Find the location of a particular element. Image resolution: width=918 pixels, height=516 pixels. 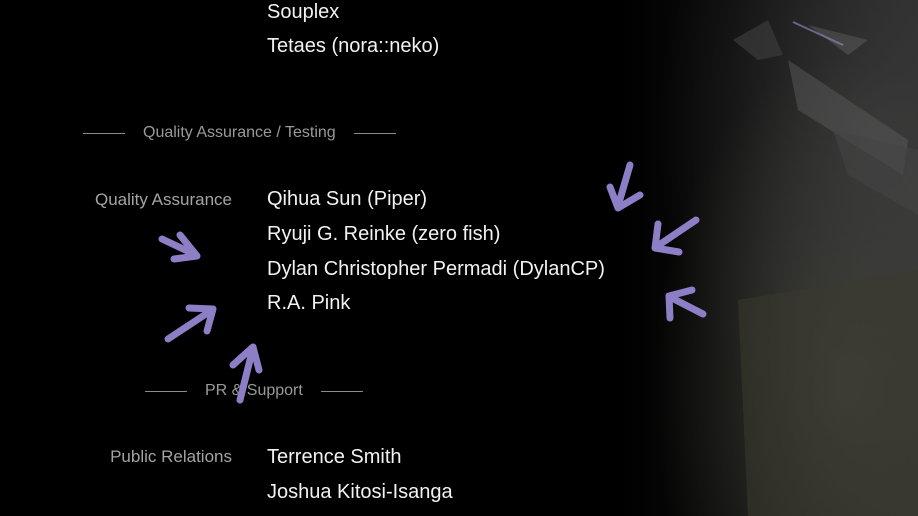

credit-name-qihua: Qihua Sun (Piper) is located at coordinates (347, 199).